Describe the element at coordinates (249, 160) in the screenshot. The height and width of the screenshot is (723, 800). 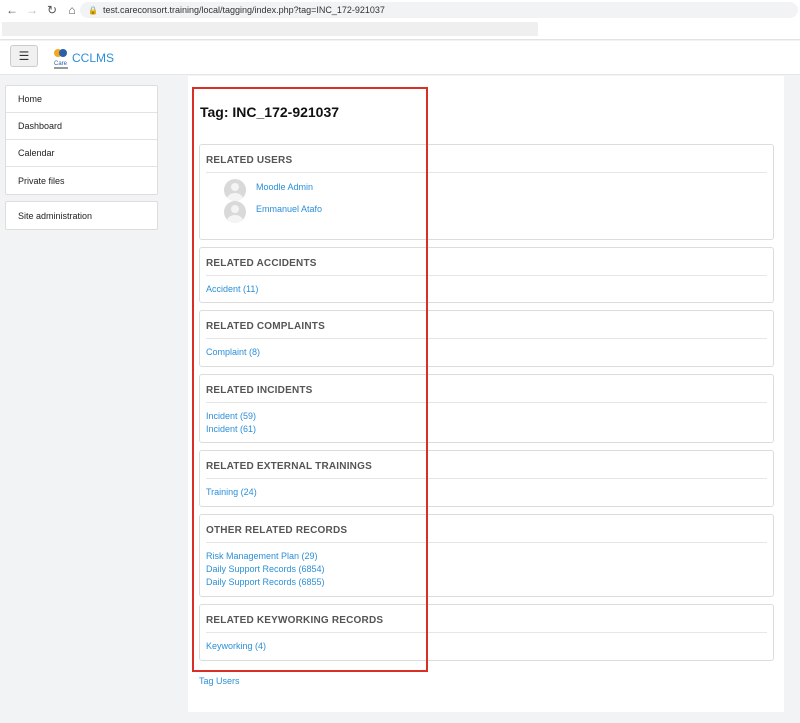
I see `section-header: RELATED USERS` at that location.